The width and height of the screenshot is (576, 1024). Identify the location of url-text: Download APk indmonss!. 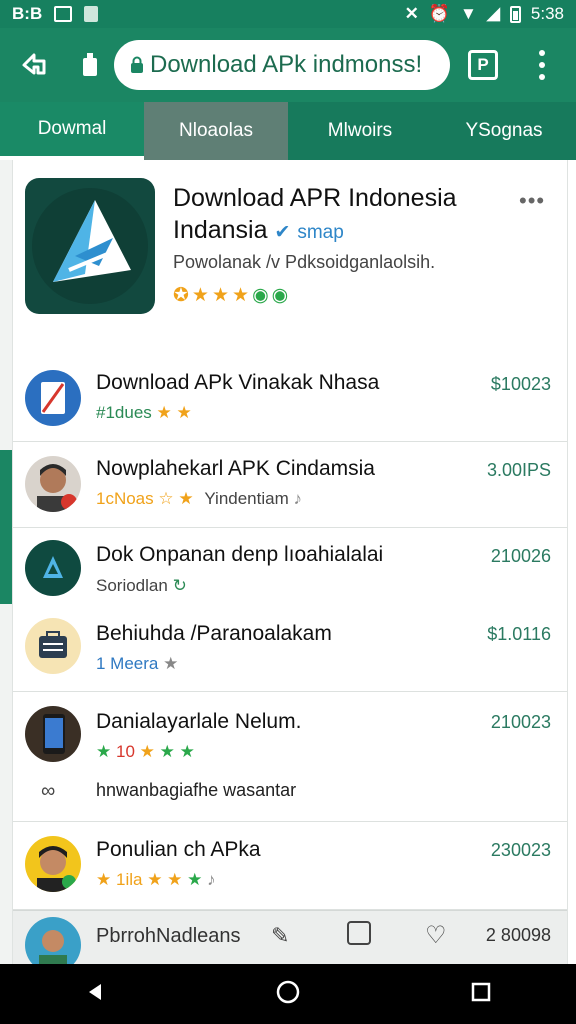
(286, 64).